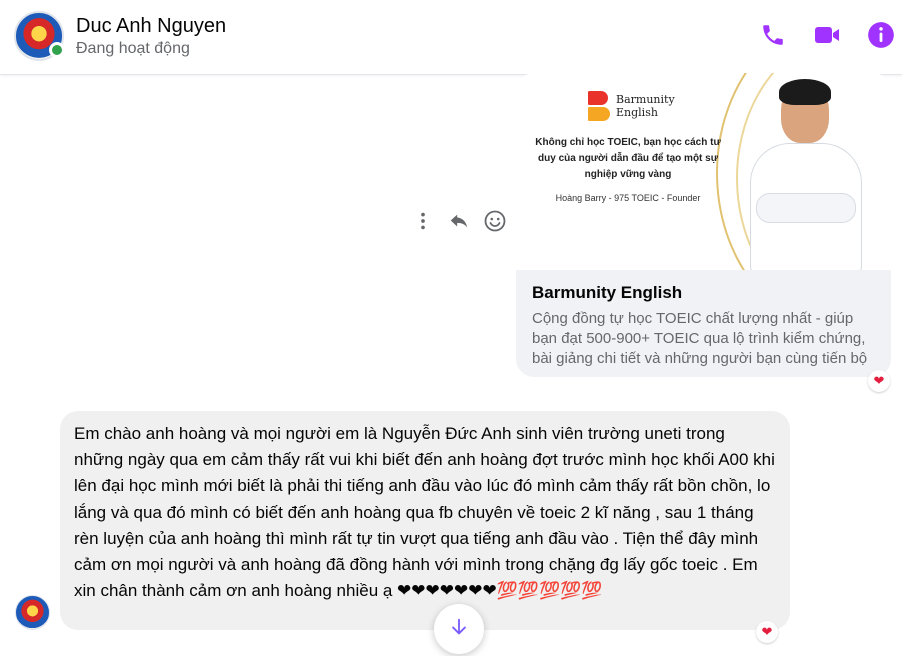  I want to click on more-icon, so click(423, 223).